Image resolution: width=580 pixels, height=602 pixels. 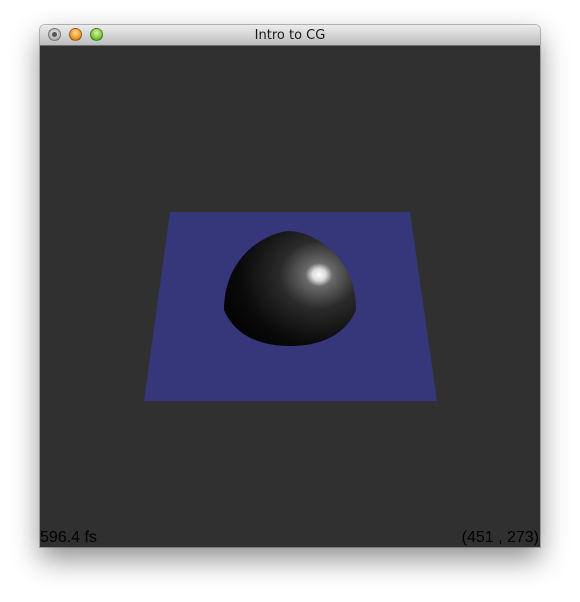 I want to click on cursor-coords-readout: (451 , 273), so click(x=500, y=537).